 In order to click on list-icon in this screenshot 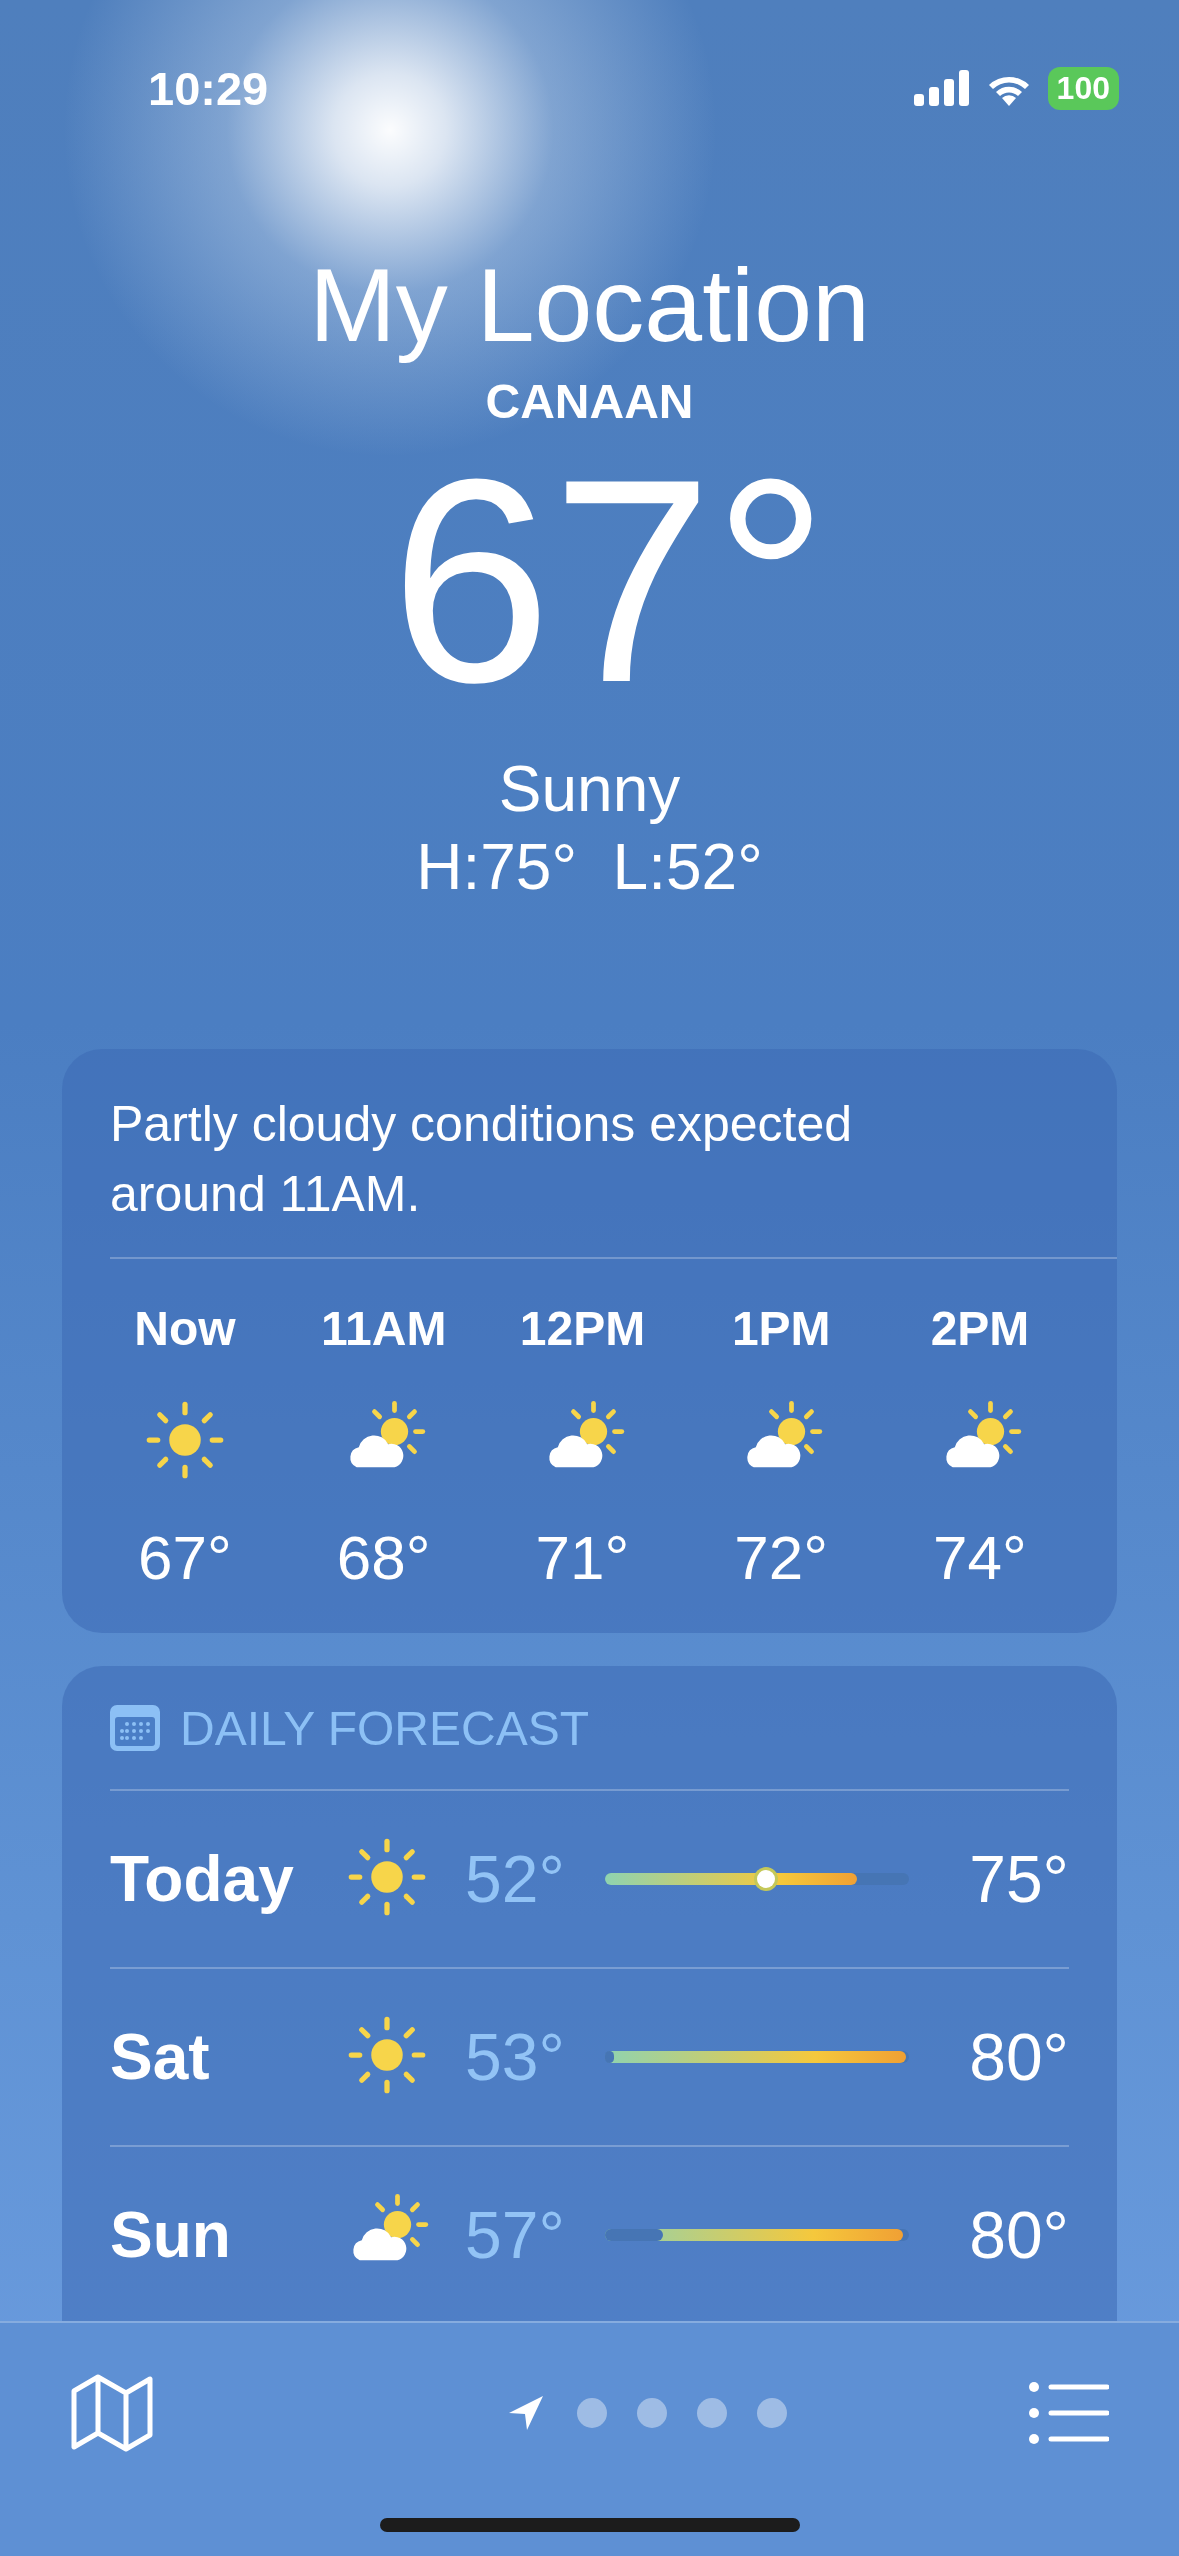, I will do `click(1069, 2413)`.